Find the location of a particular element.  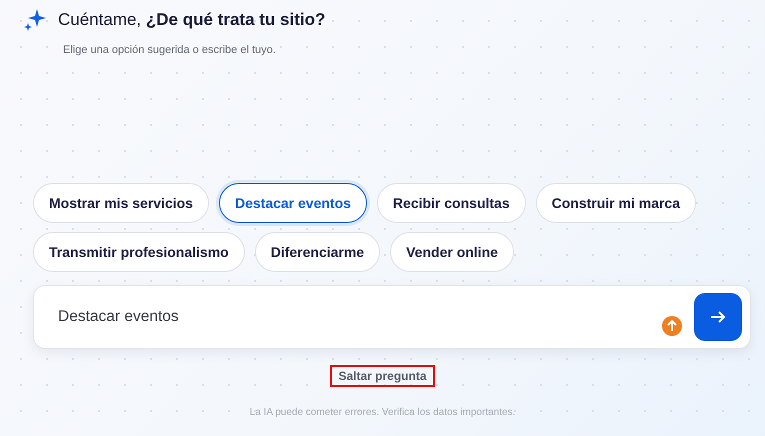

option-chip: Vender online is located at coordinates (452, 252).